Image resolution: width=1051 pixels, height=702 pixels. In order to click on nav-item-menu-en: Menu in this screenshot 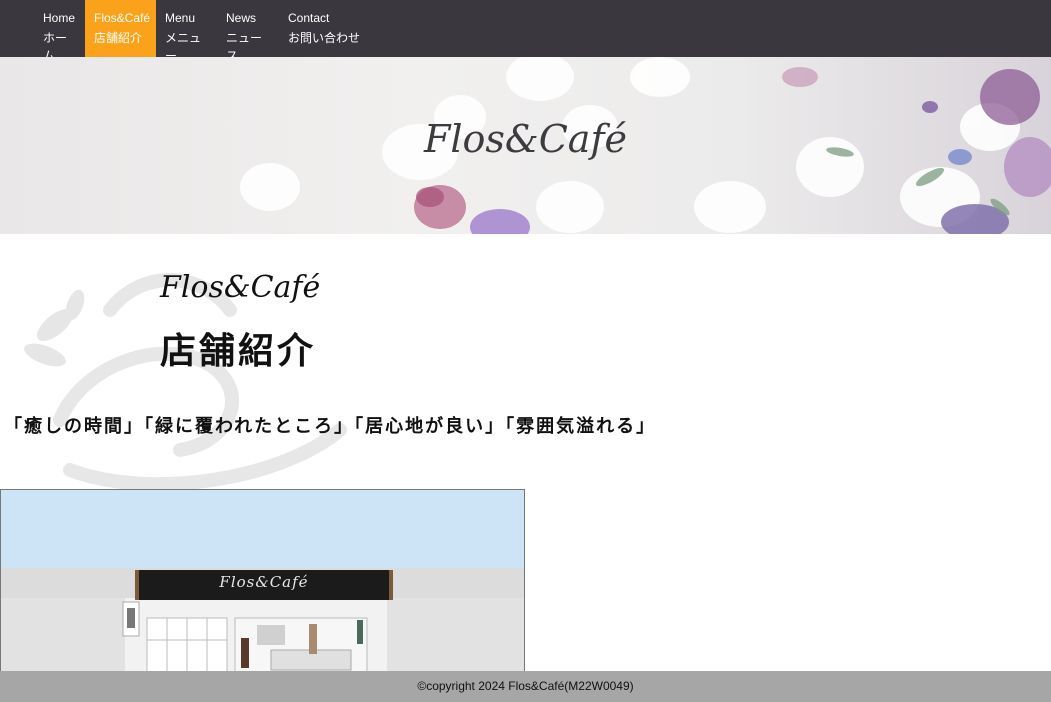, I will do `click(180, 18)`.